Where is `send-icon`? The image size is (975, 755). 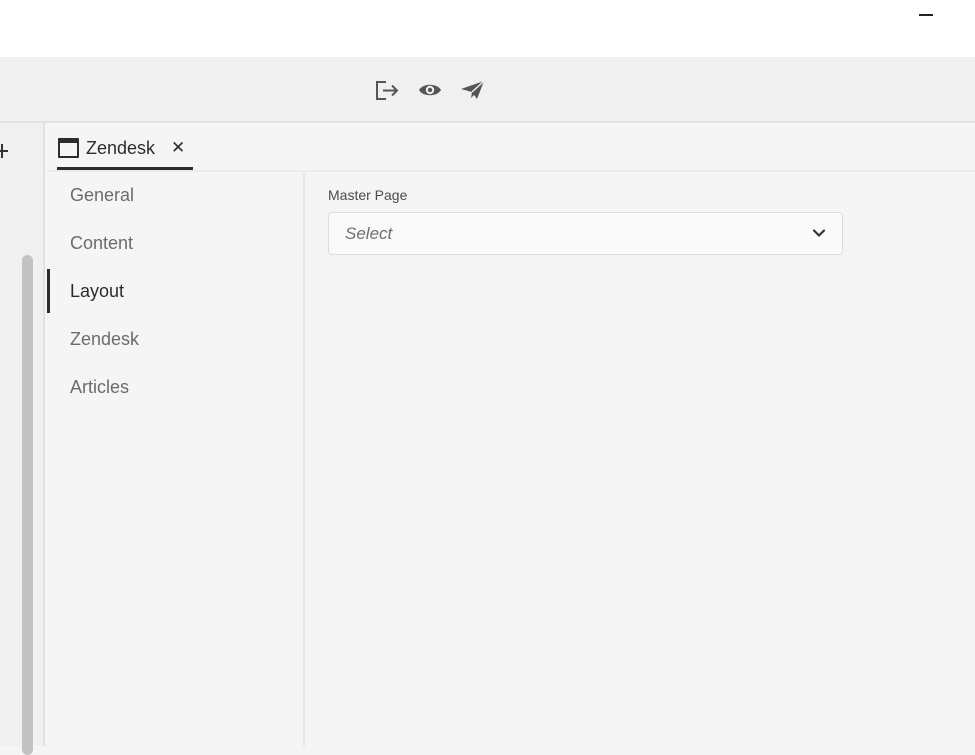
send-icon is located at coordinates (473, 89).